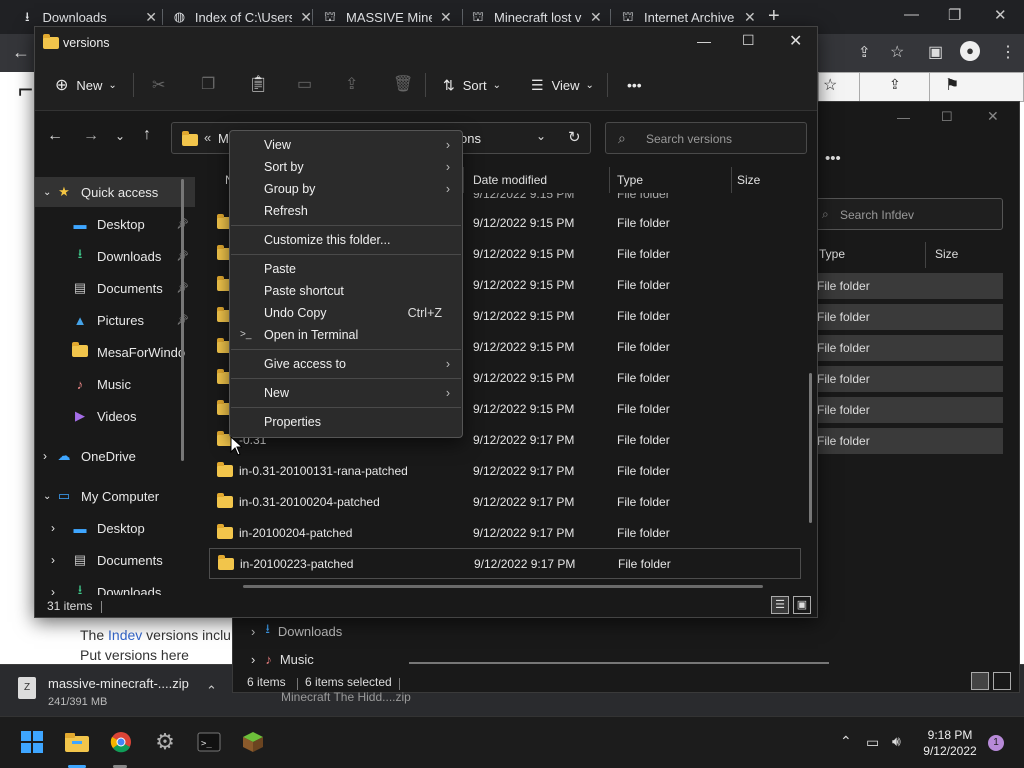 This screenshot has width=1024, height=768. Describe the element at coordinates (346, 313) in the screenshot. I see `menu-item-undo-copy: Undo Copy Ctrl+Z` at that location.